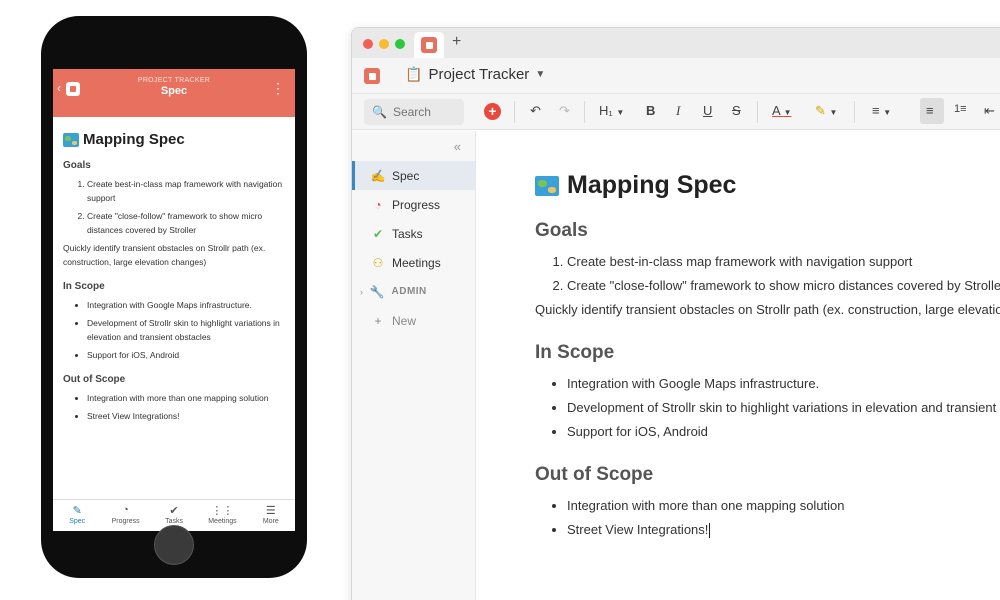 This screenshot has height=600, width=1000. I want to click on map-emoji-icon, so click(547, 185).